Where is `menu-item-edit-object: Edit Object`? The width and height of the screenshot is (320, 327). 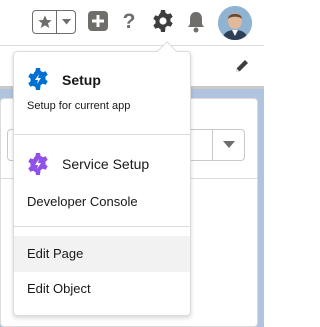
menu-item-edit-object: Edit Object is located at coordinates (102, 290).